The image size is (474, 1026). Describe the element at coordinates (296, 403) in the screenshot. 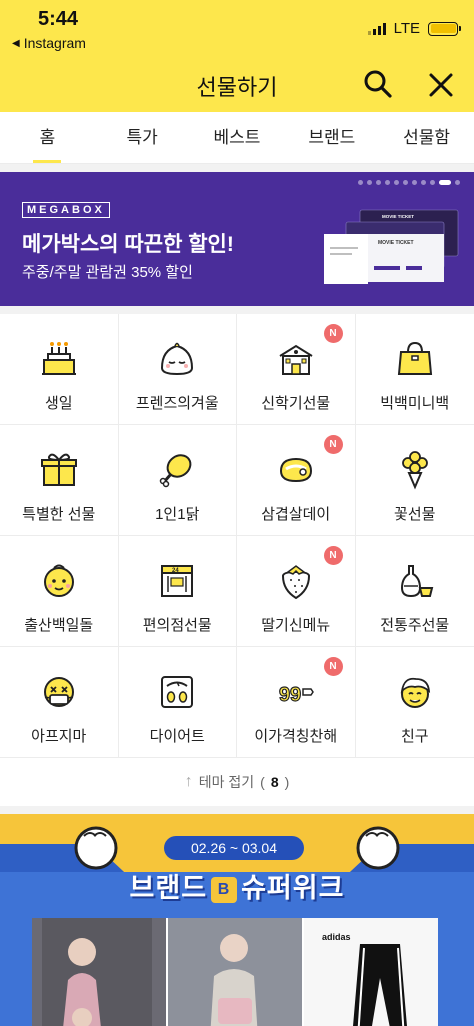

I see `theme-label: 신학기선물` at that location.